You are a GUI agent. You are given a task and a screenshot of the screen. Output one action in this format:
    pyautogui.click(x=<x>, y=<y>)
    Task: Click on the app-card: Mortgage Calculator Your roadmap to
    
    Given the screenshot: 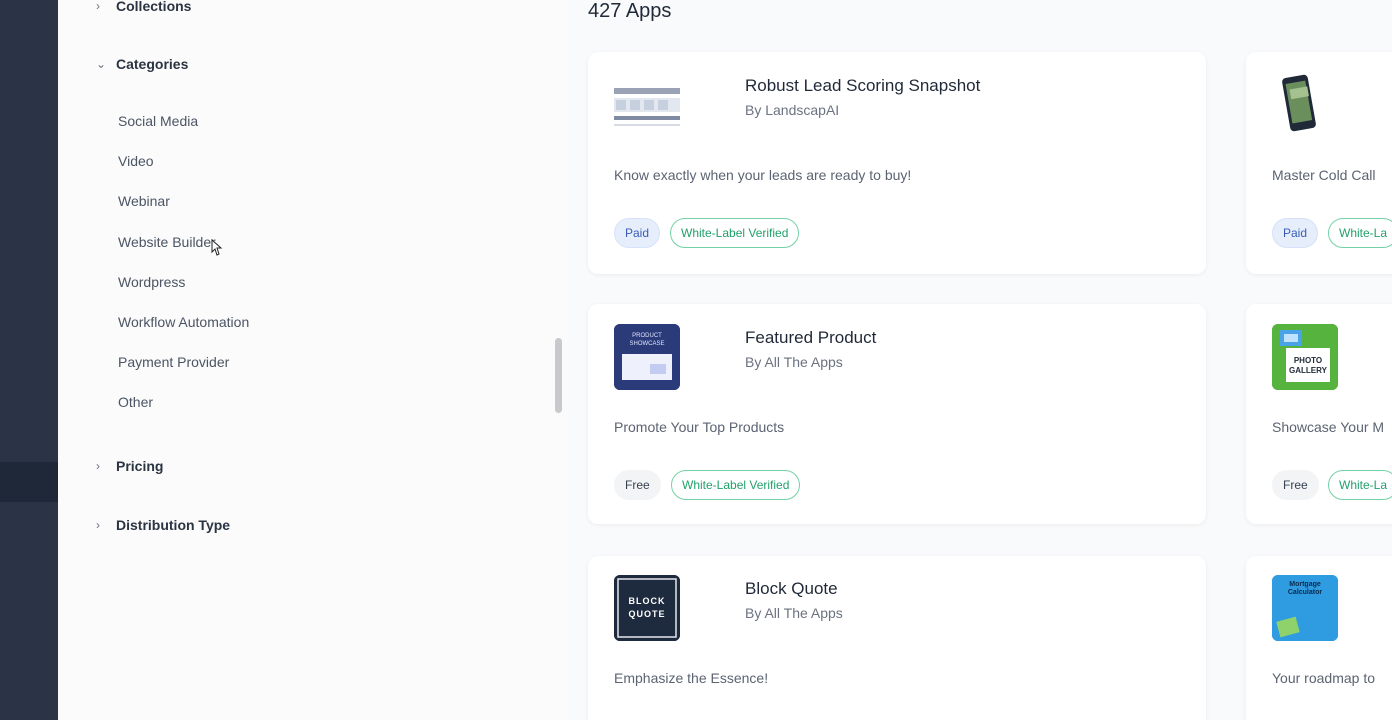 What is the action you would take?
    pyautogui.click(x=1319, y=638)
    